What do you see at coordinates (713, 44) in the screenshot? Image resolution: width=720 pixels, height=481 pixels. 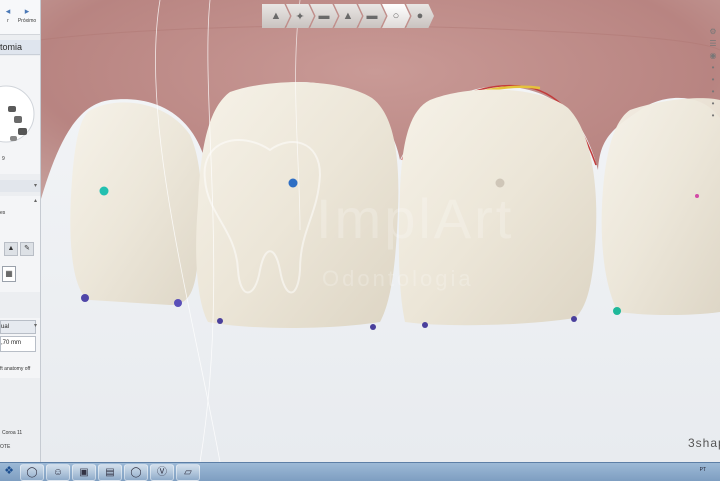 I see `menu-icon: ☰` at bounding box center [713, 44].